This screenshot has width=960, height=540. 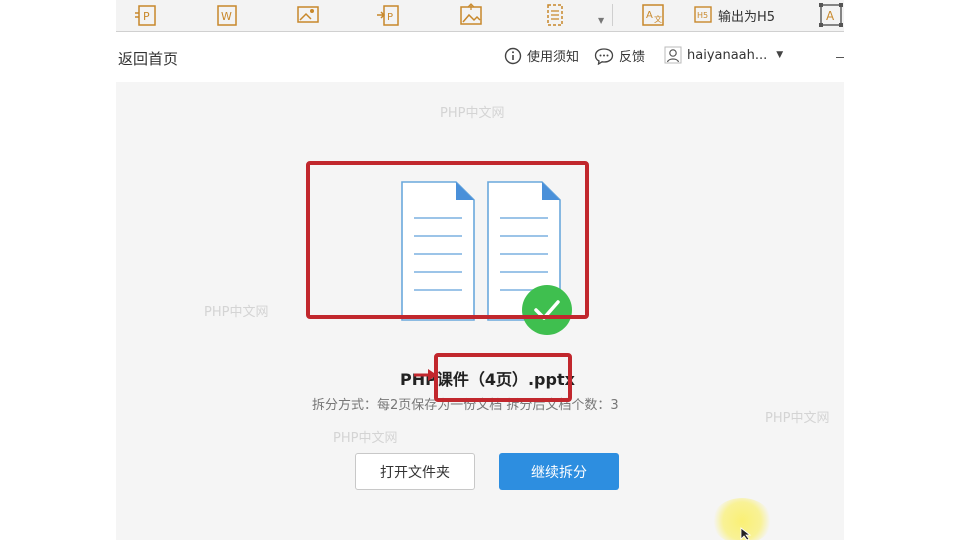 What do you see at coordinates (746, 533) in the screenshot?
I see `mouse-cursor-icon` at bounding box center [746, 533].